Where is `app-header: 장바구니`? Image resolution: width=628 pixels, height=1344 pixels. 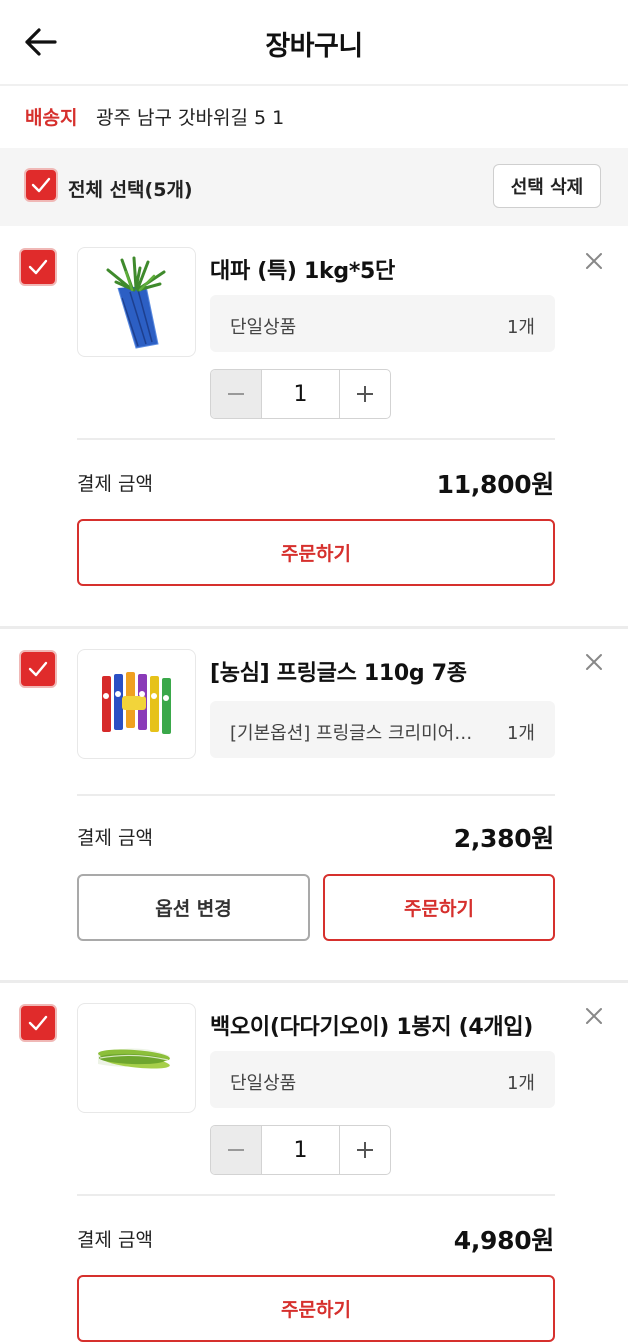 app-header: 장바구니 is located at coordinates (314, 43).